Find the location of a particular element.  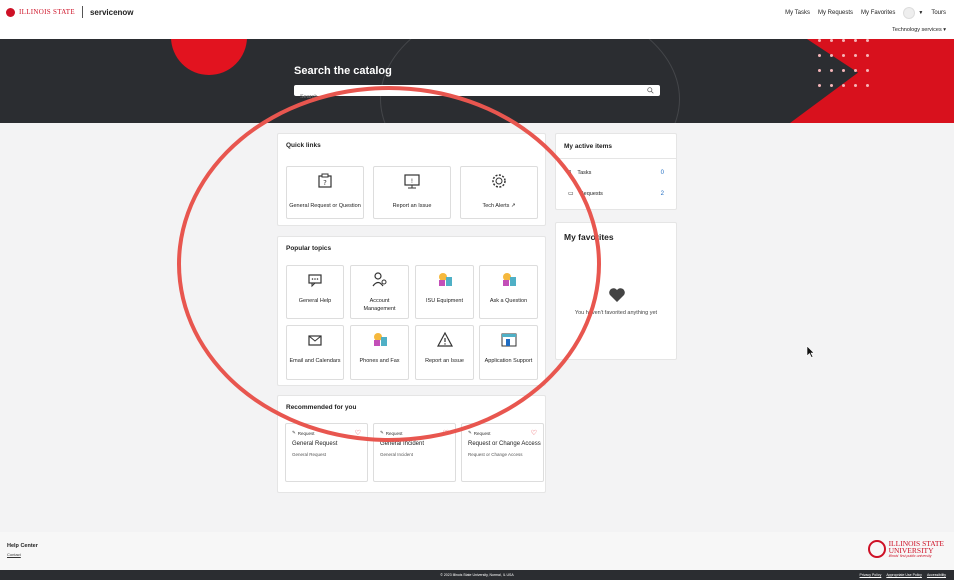

topic-account-management: Account Management is located at coordinates (379, 292).